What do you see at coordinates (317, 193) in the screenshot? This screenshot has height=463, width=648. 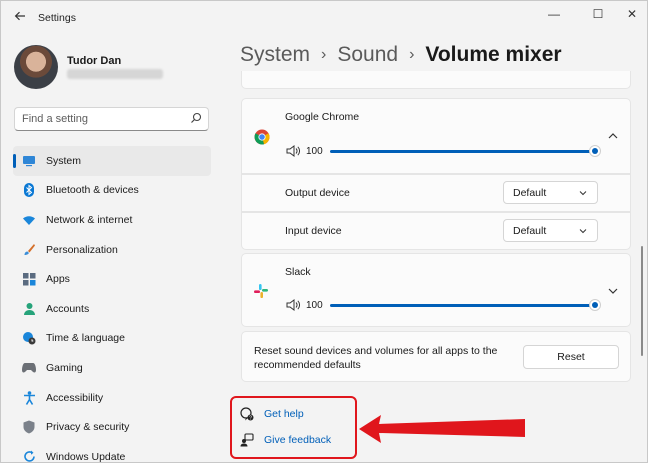 I see `output-device-label: Output device` at bounding box center [317, 193].